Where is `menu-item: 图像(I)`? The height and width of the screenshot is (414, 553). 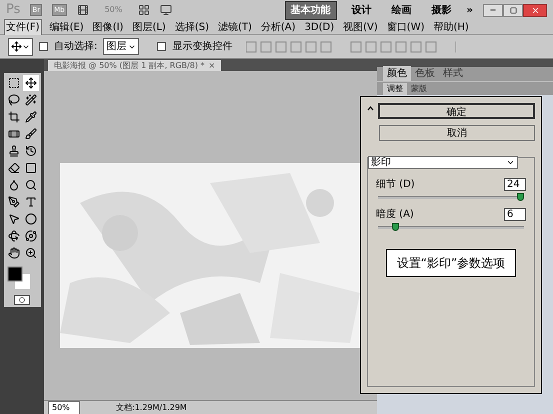 menu-item: 图像(I) is located at coordinates (108, 27).